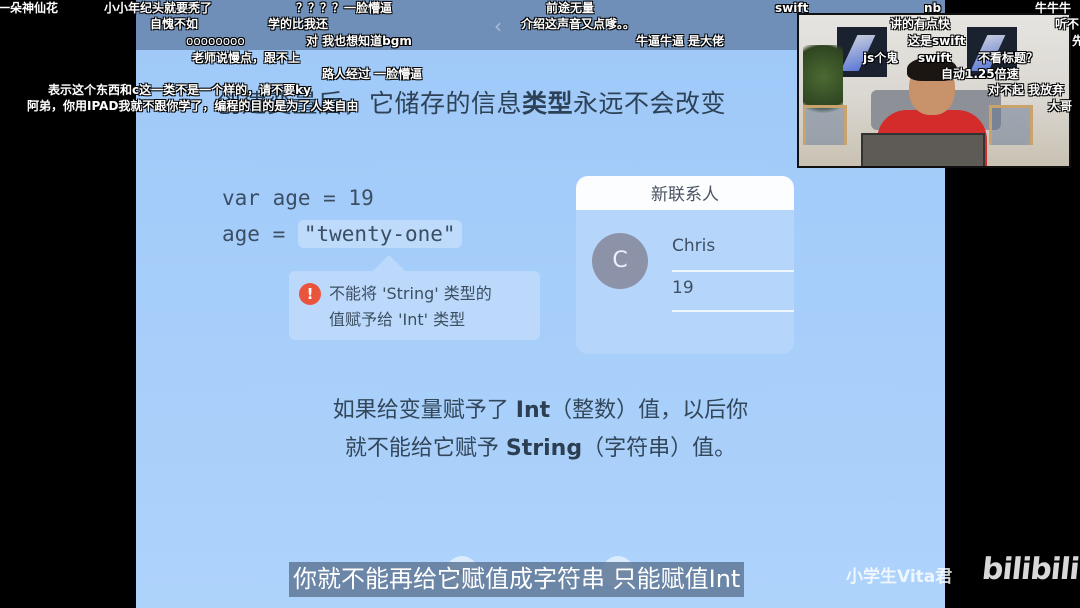 Image resolution: width=1080 pixels, height=608 pixels. What do you see at coordinates (260, 234) in the screenshot?
I see `code-line-2-prefix: age =` at bounding box center [260, 234].